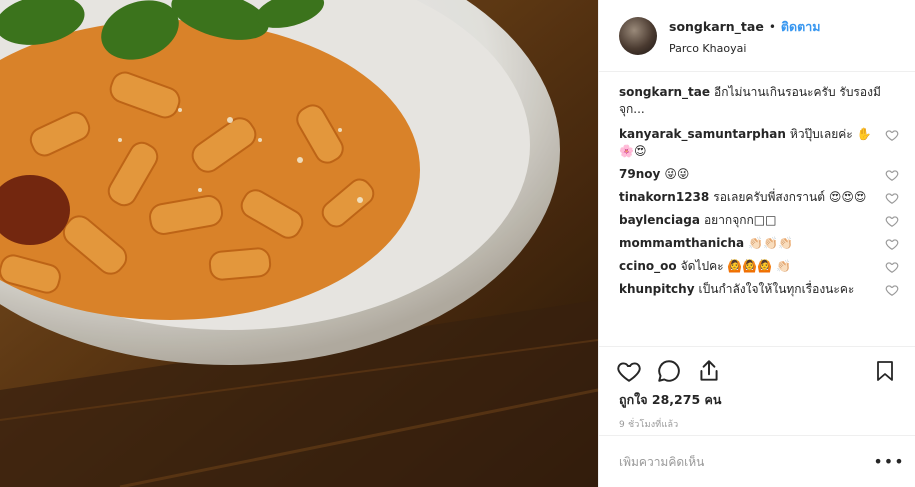 This screenshot has height=487, width=915. Describe the element at coordinates (770, 243) in the screenshot. I see `comment-text: 👏🏻👏🏻👏🏻` at that location.